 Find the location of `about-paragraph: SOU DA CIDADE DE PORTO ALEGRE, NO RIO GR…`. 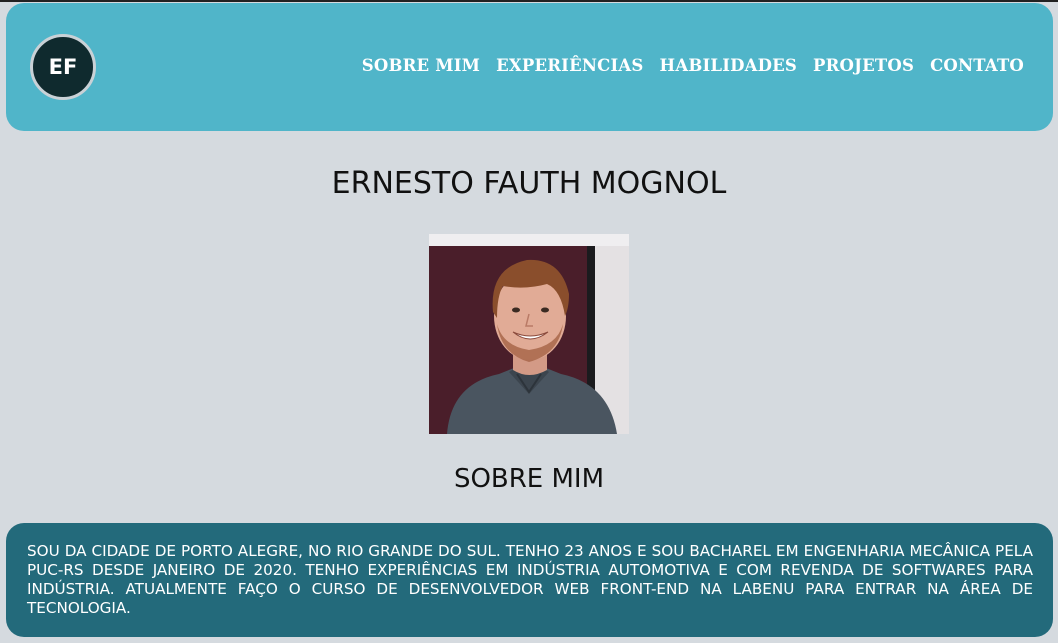

about-paragraph: SOU DA CIDADE DE PORTO ALEGRE, NO RIO GR… is located at coordinates (530, 579).